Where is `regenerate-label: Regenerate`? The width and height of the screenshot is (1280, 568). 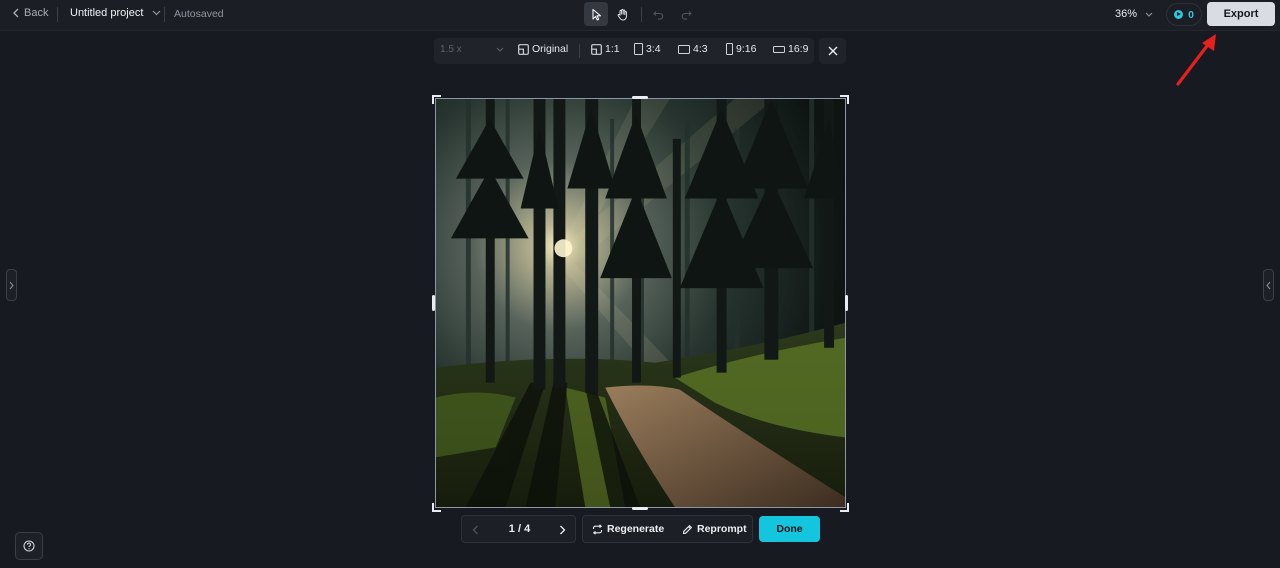
regenerate-label: Regenerate is located at coordinates (636, 529).